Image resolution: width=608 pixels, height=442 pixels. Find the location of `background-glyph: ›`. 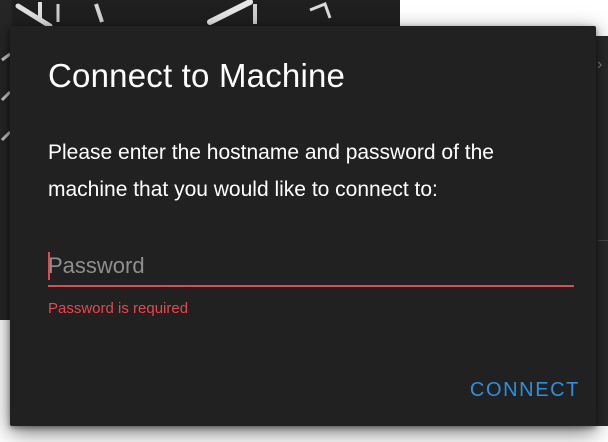

background-glyph: › is located at coordinates (600, 64).